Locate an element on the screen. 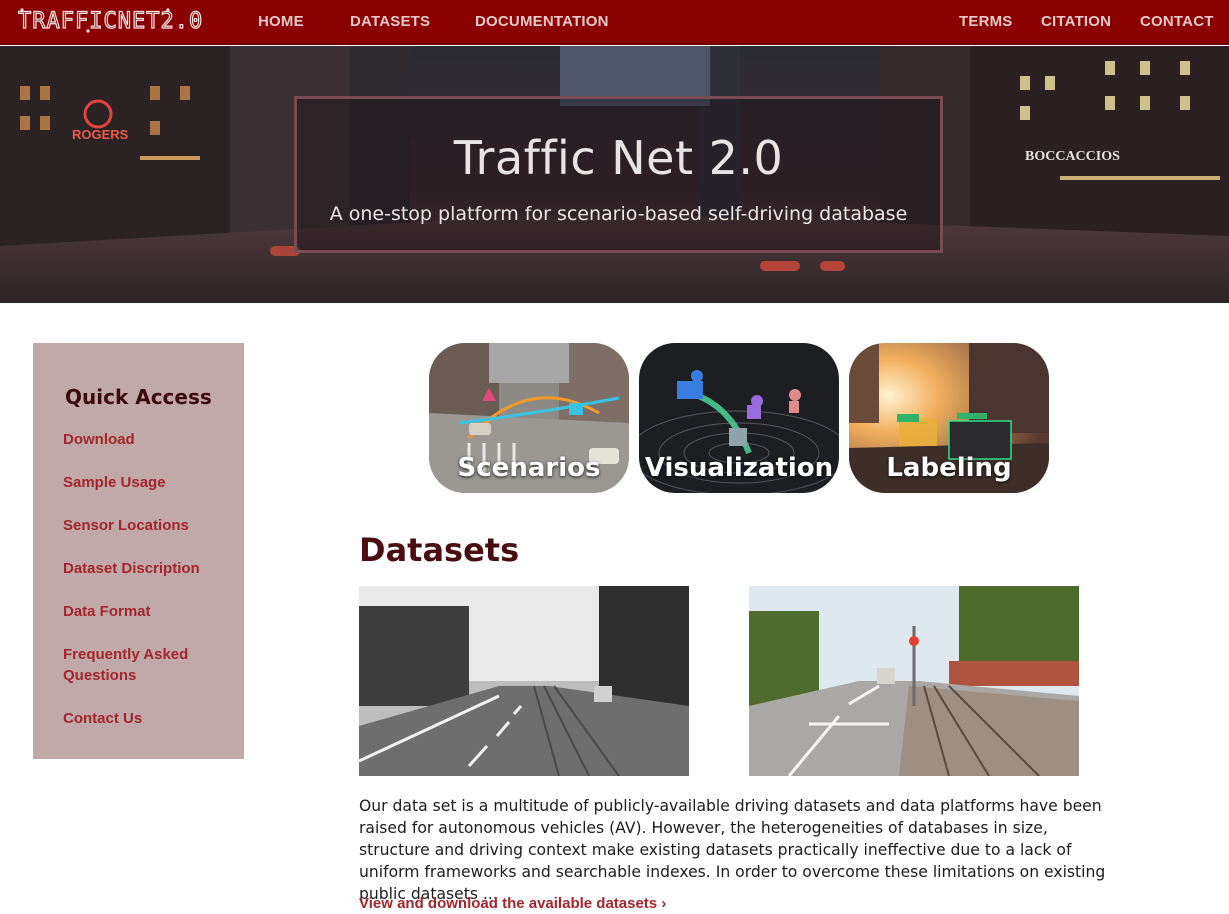 The width and height of the screenshot is (1229, 914). sidebar-item-download: Download is located at coordinates (148, 439).